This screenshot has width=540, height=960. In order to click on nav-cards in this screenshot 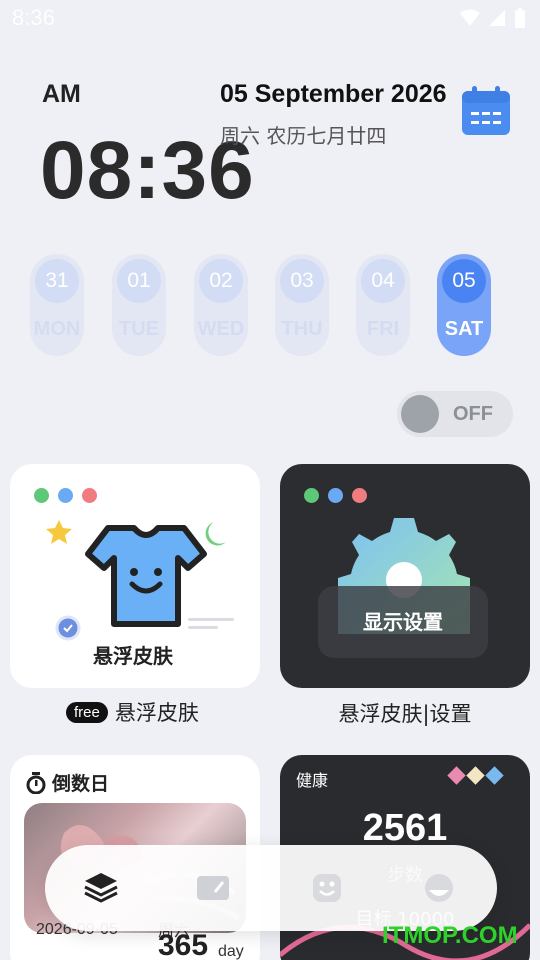, I will do `click(213, 888)`.